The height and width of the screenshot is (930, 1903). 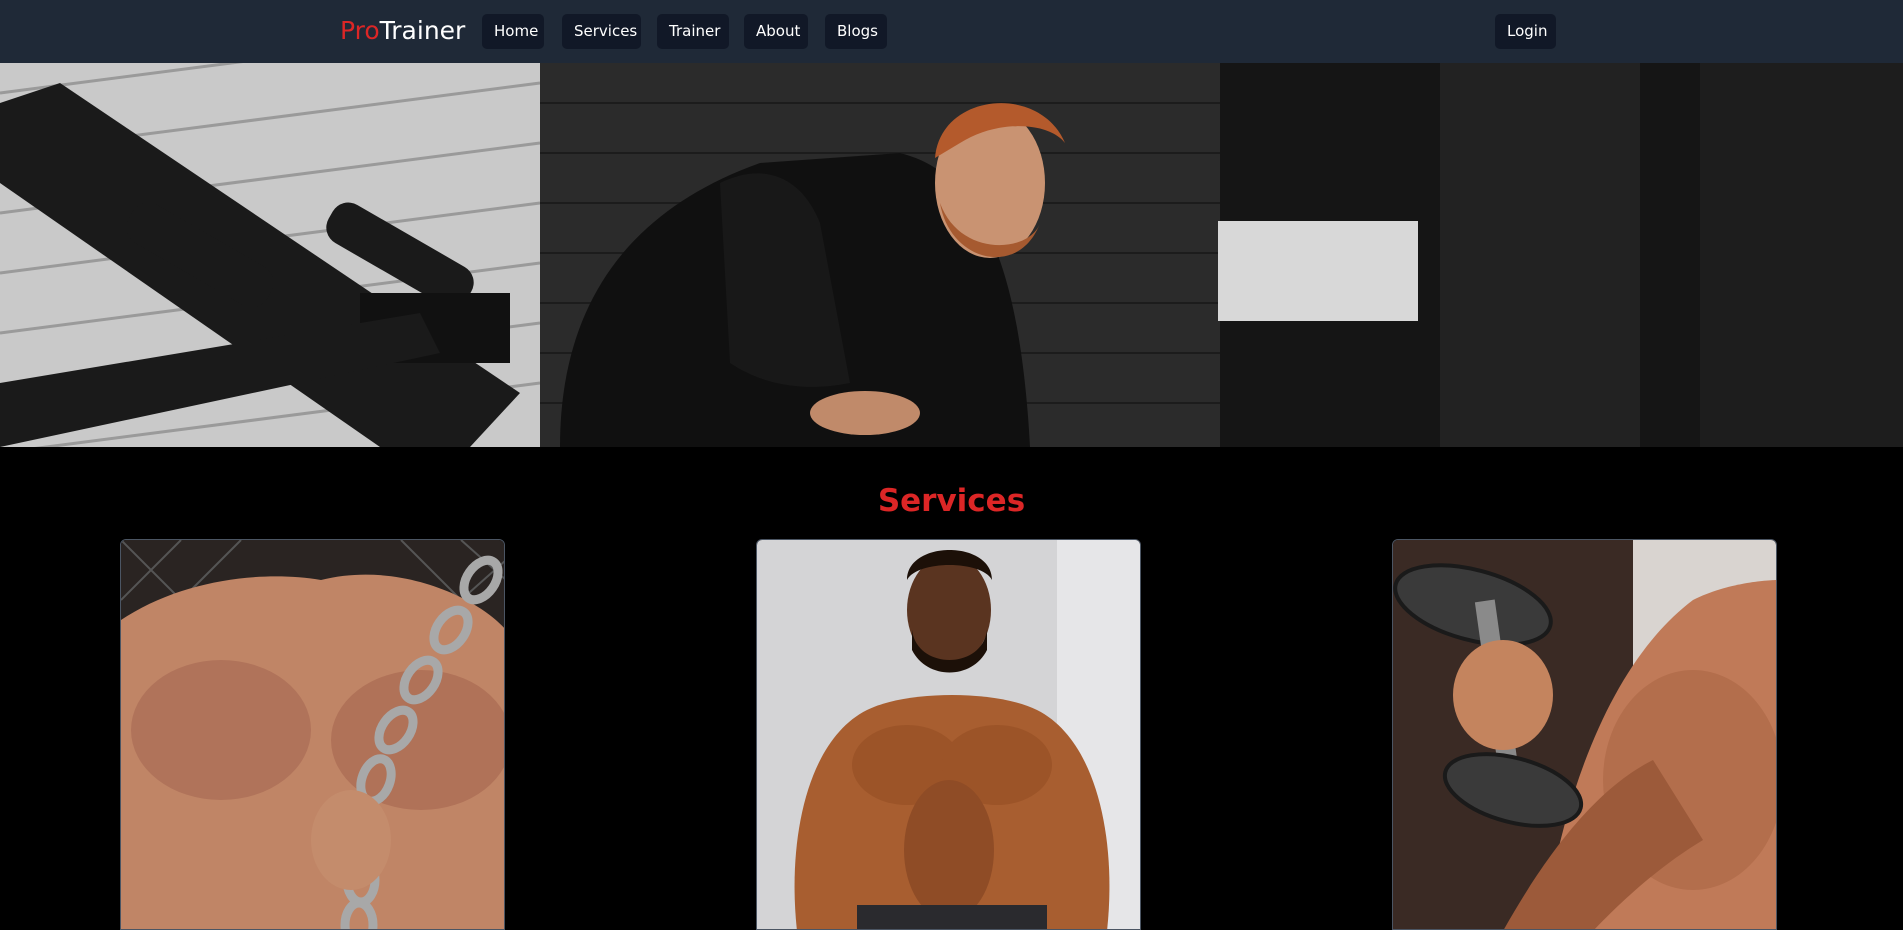 I want to click on nav-services-button: Services, so click(x=601, y=31).